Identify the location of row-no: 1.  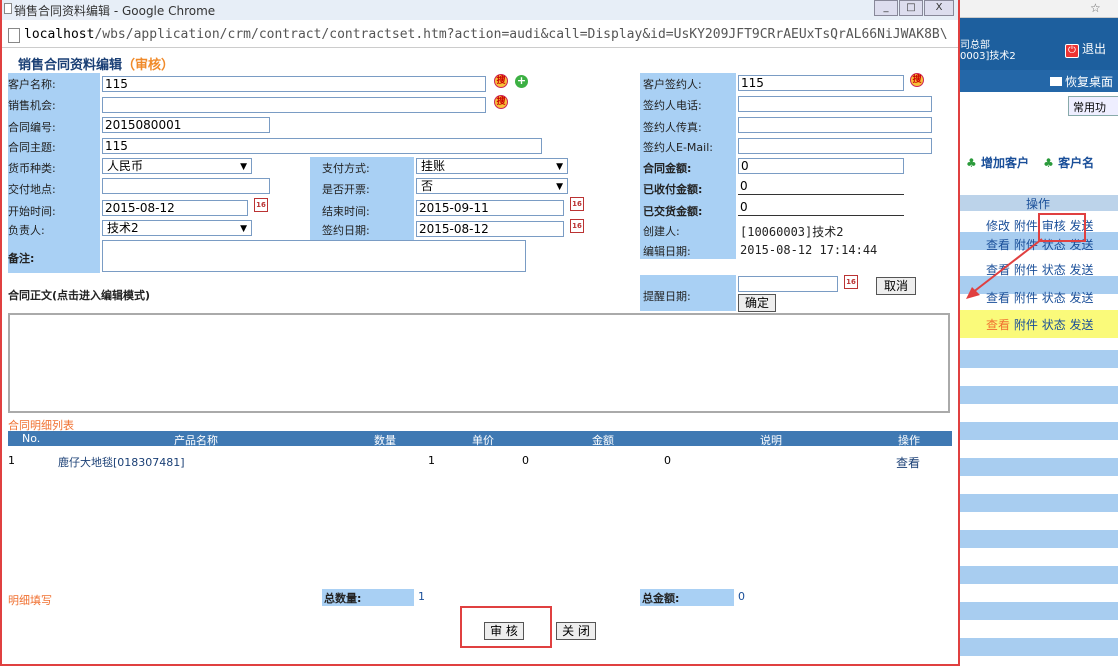
(11, 460).